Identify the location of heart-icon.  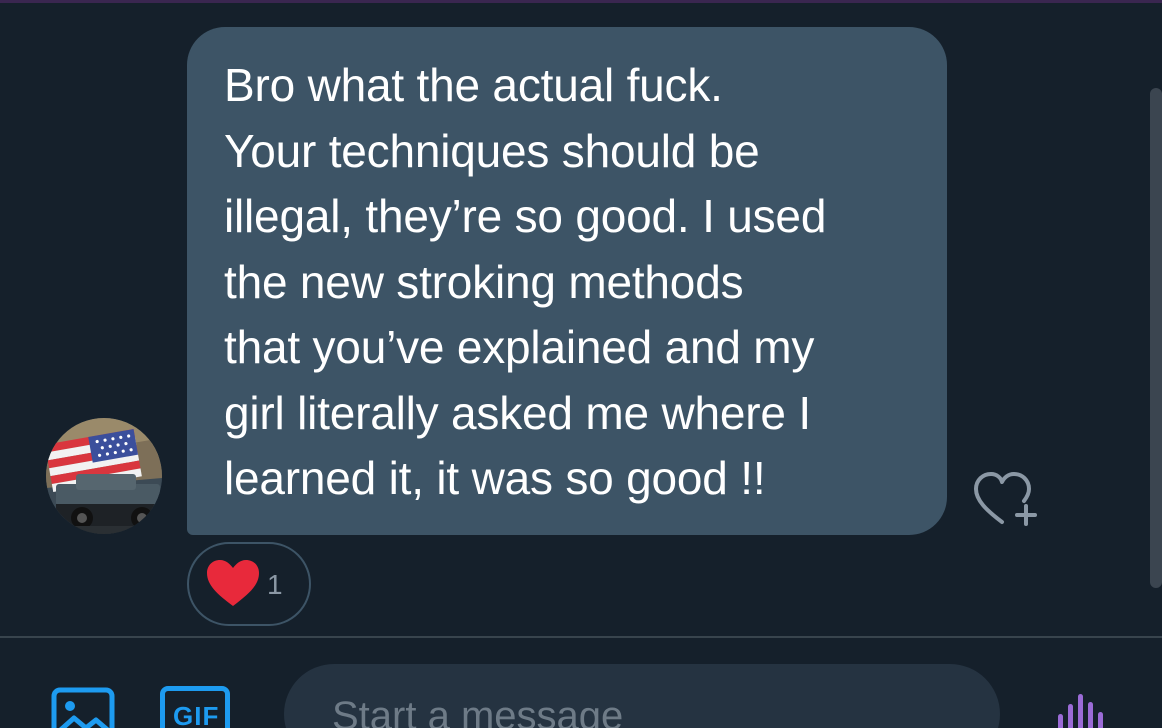
(233, 583).